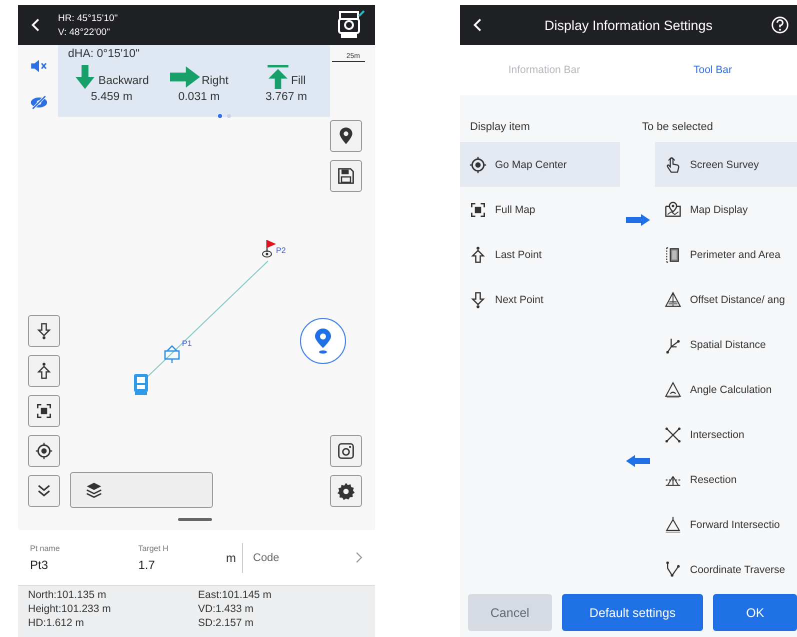 The image size is (797, 637). I want to click on camera-button, so click(346, 451).